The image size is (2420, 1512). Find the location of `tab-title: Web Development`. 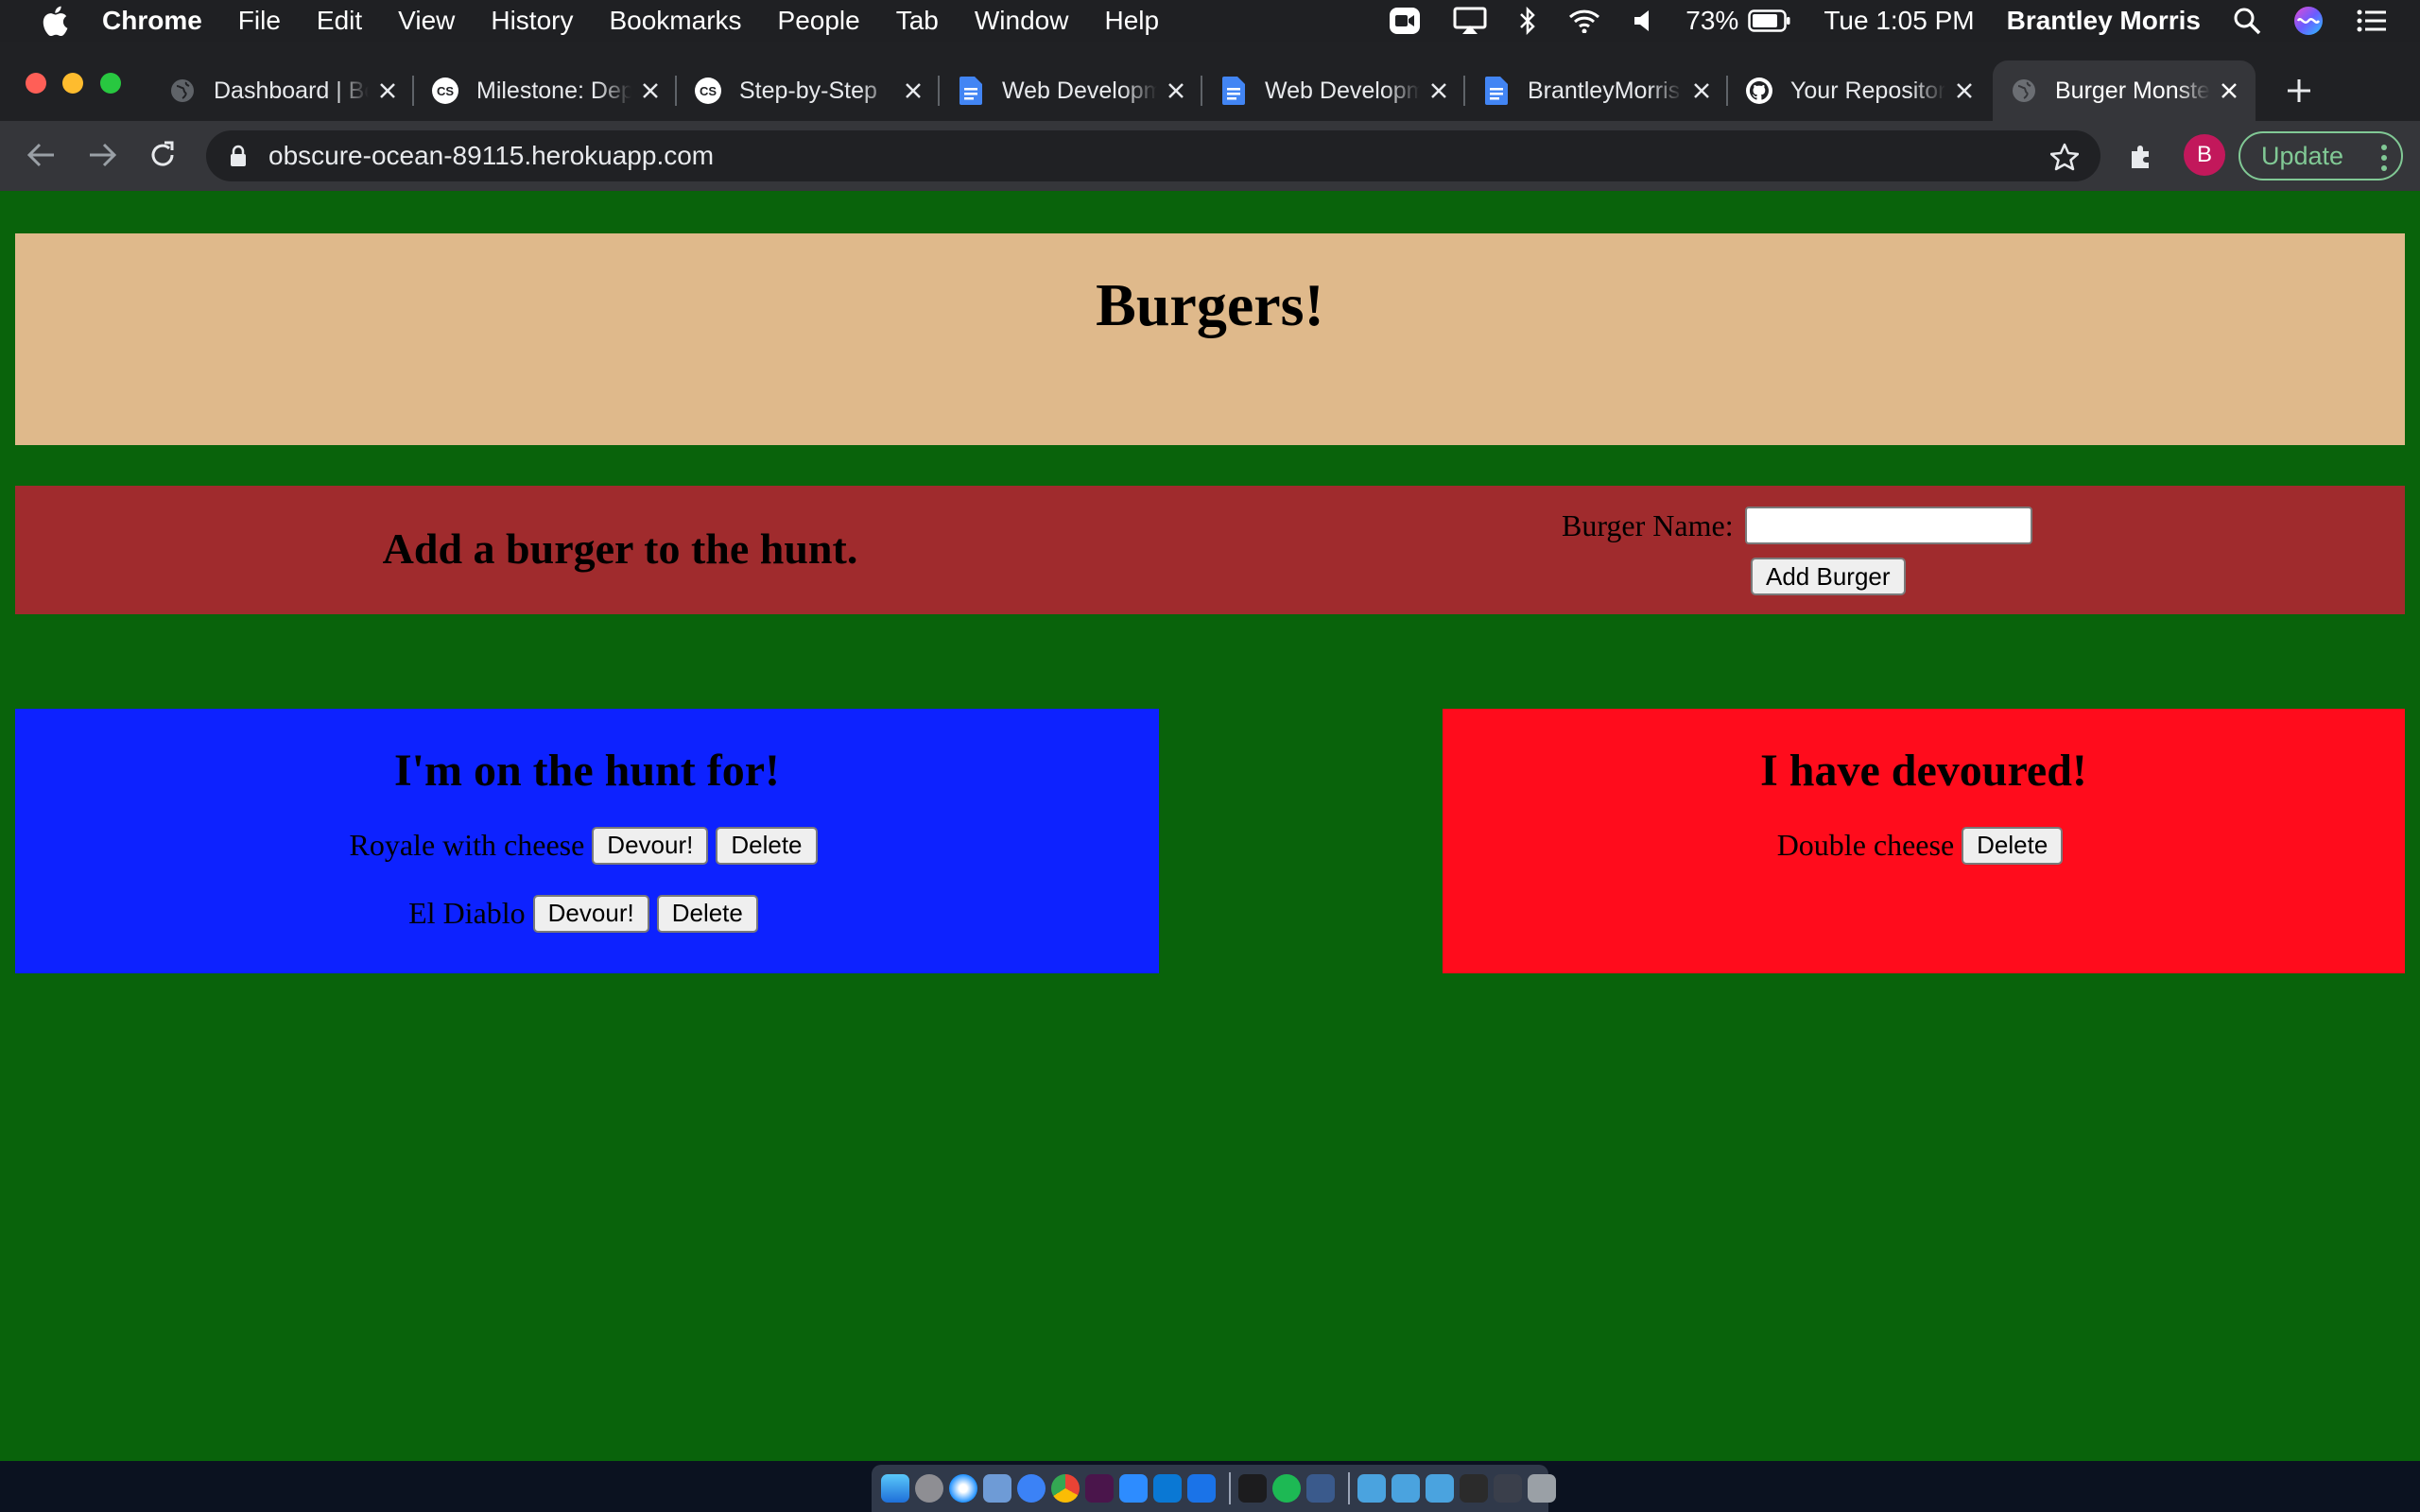

tab-title: Web Development is located at coordinates (1079, 90).